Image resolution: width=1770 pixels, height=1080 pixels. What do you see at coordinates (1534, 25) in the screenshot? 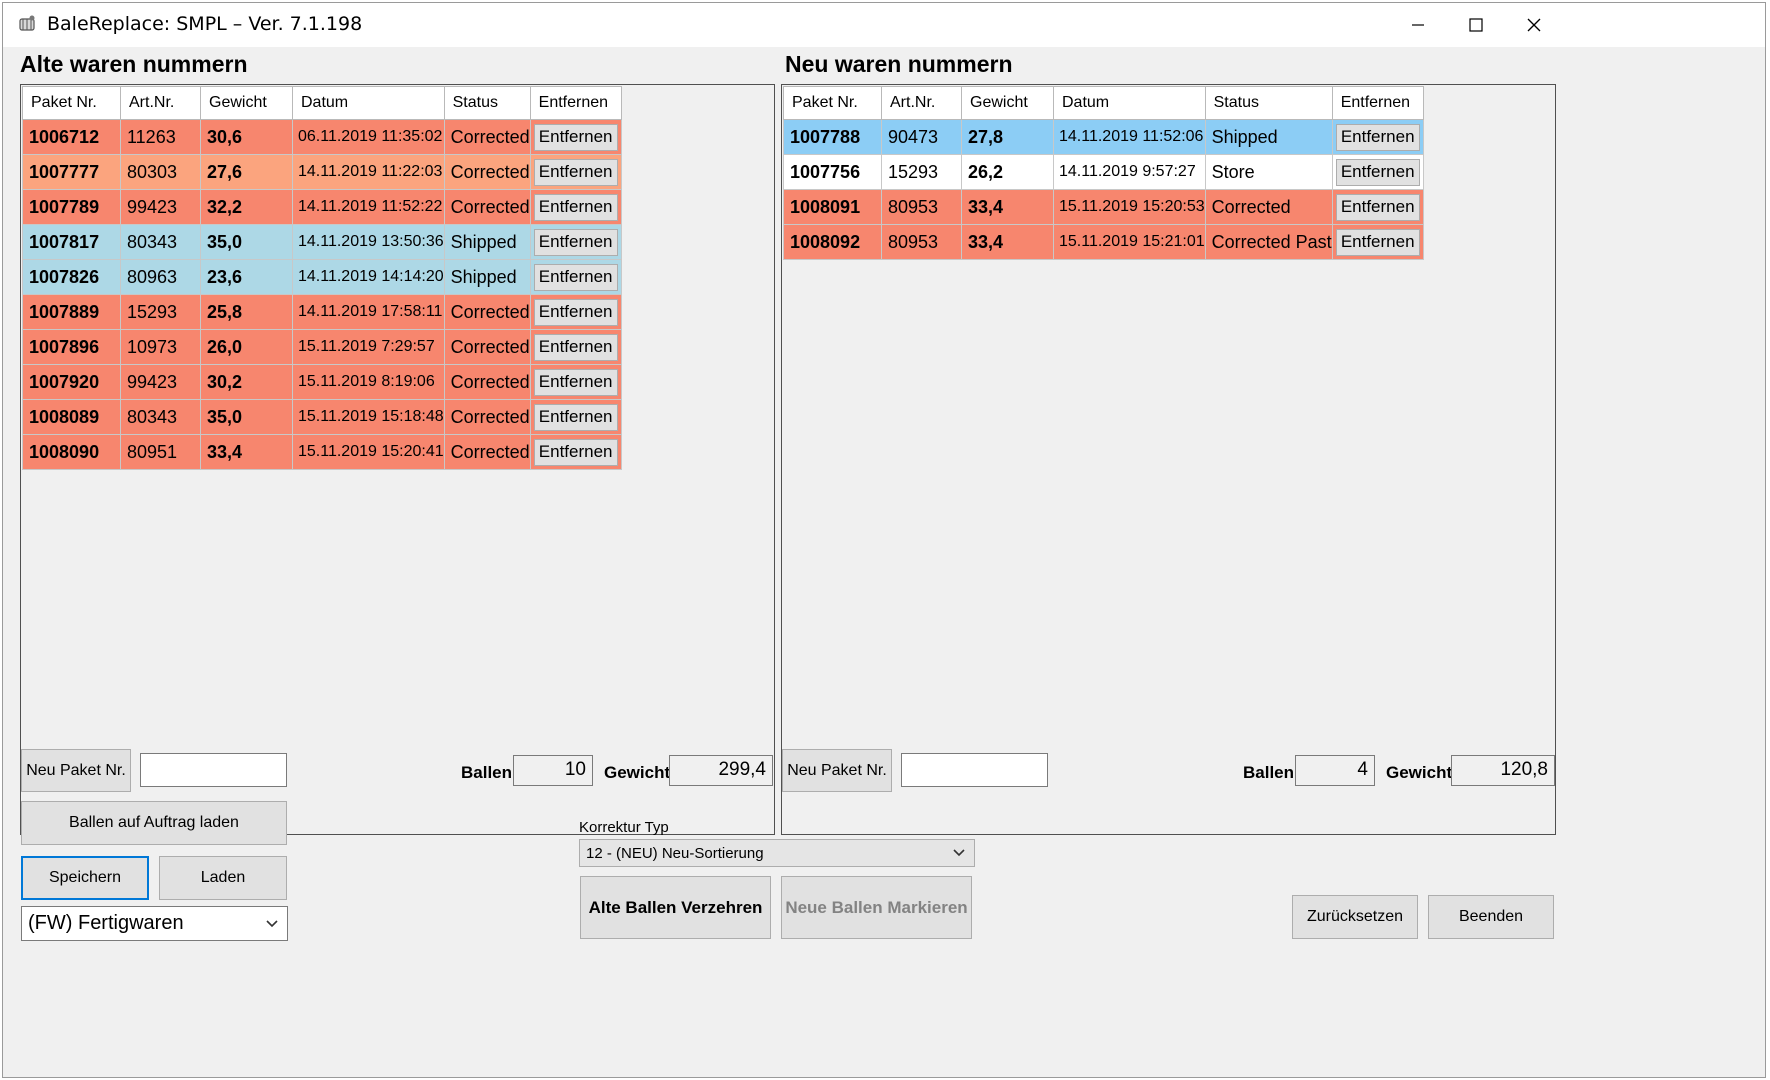
I see `close-button` at bounding box center [1534, 25].